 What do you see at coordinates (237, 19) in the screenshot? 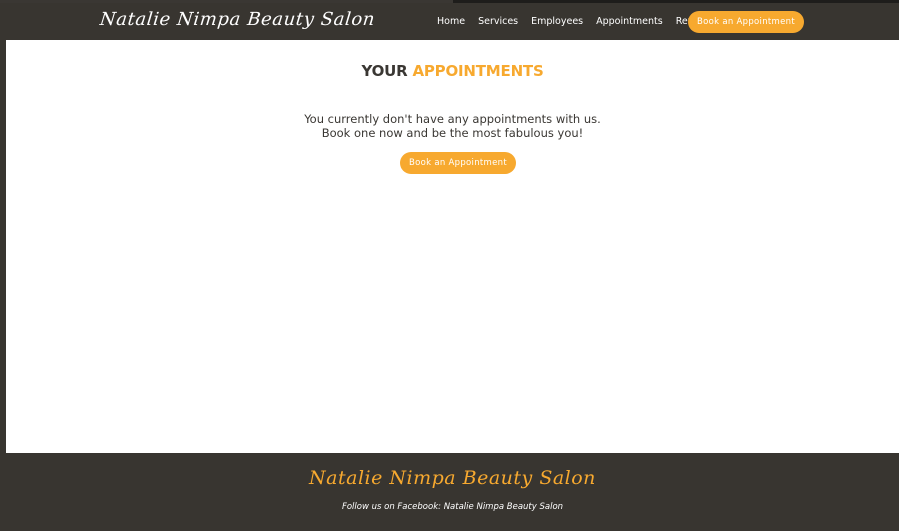
I see `site-logo: Natalie Nimpa Beauty Salon` at bounding box center [237, 19].